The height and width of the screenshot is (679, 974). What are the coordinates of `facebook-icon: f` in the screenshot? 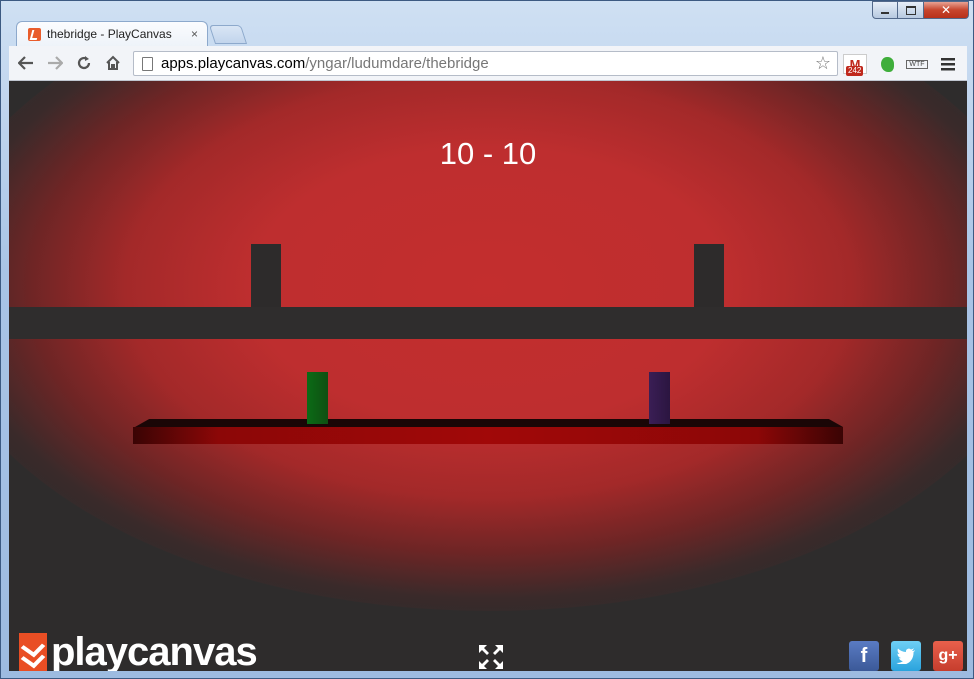 It's located at (864, 655).